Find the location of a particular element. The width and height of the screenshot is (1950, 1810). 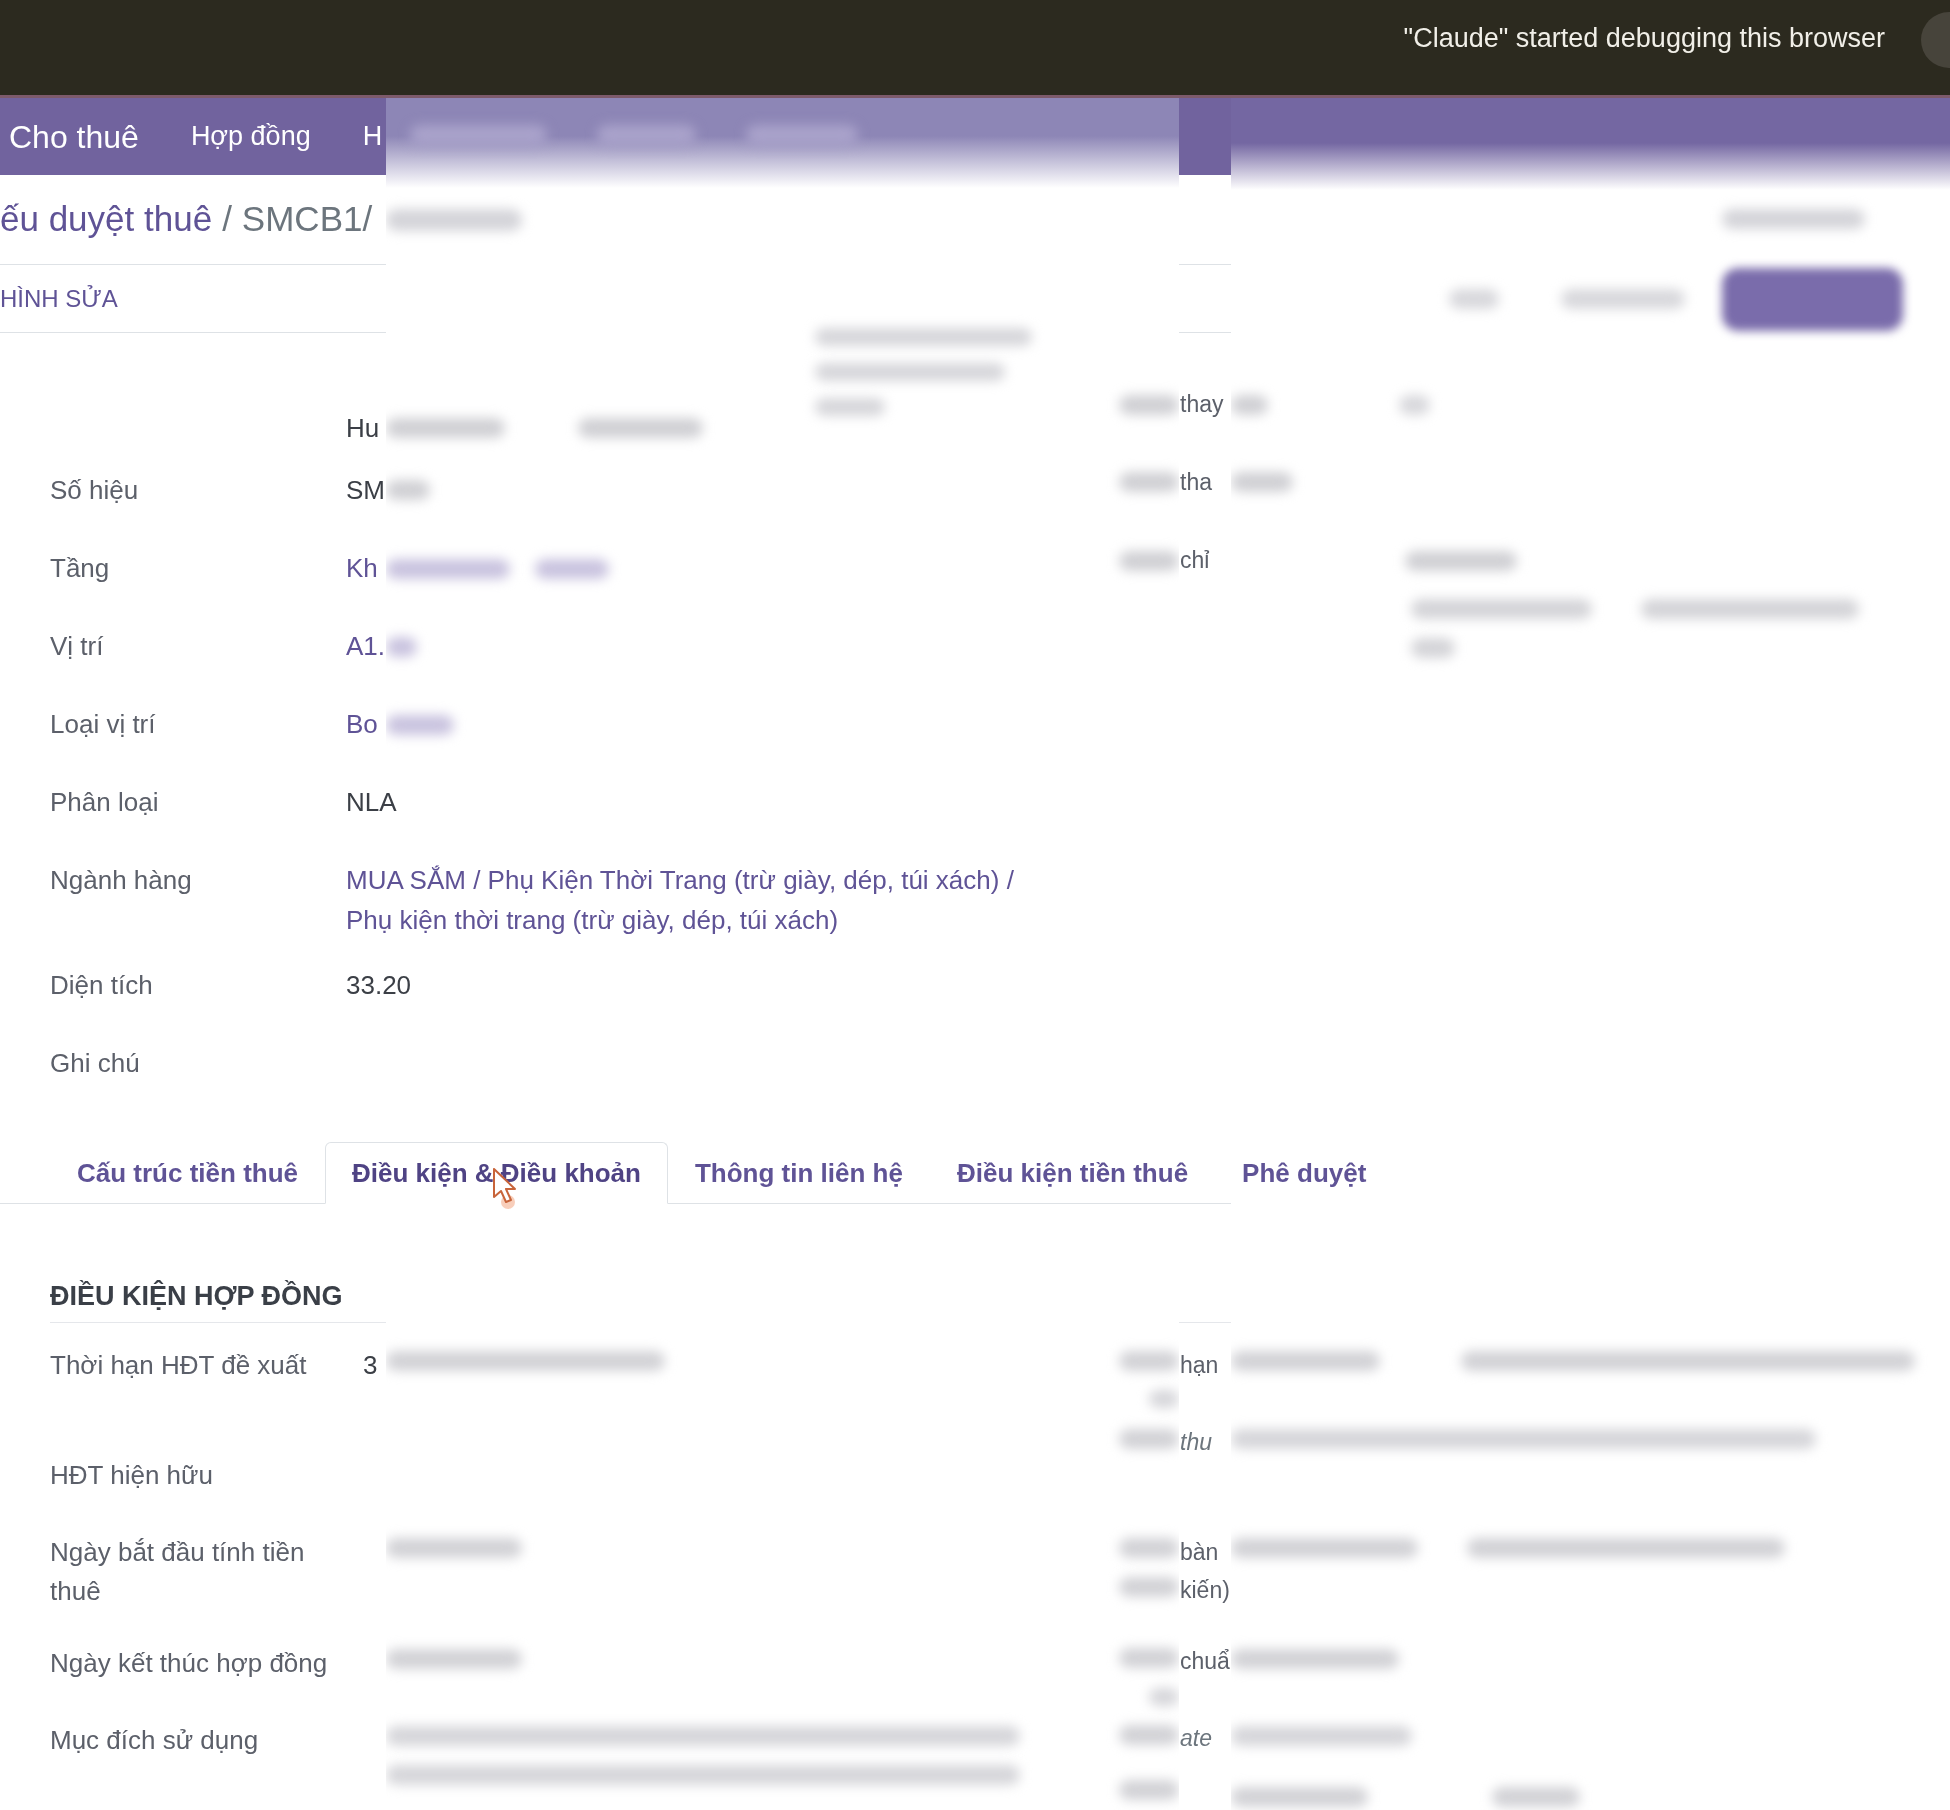

tab: Phê duyệt is located at coordinates (1304, 1173).